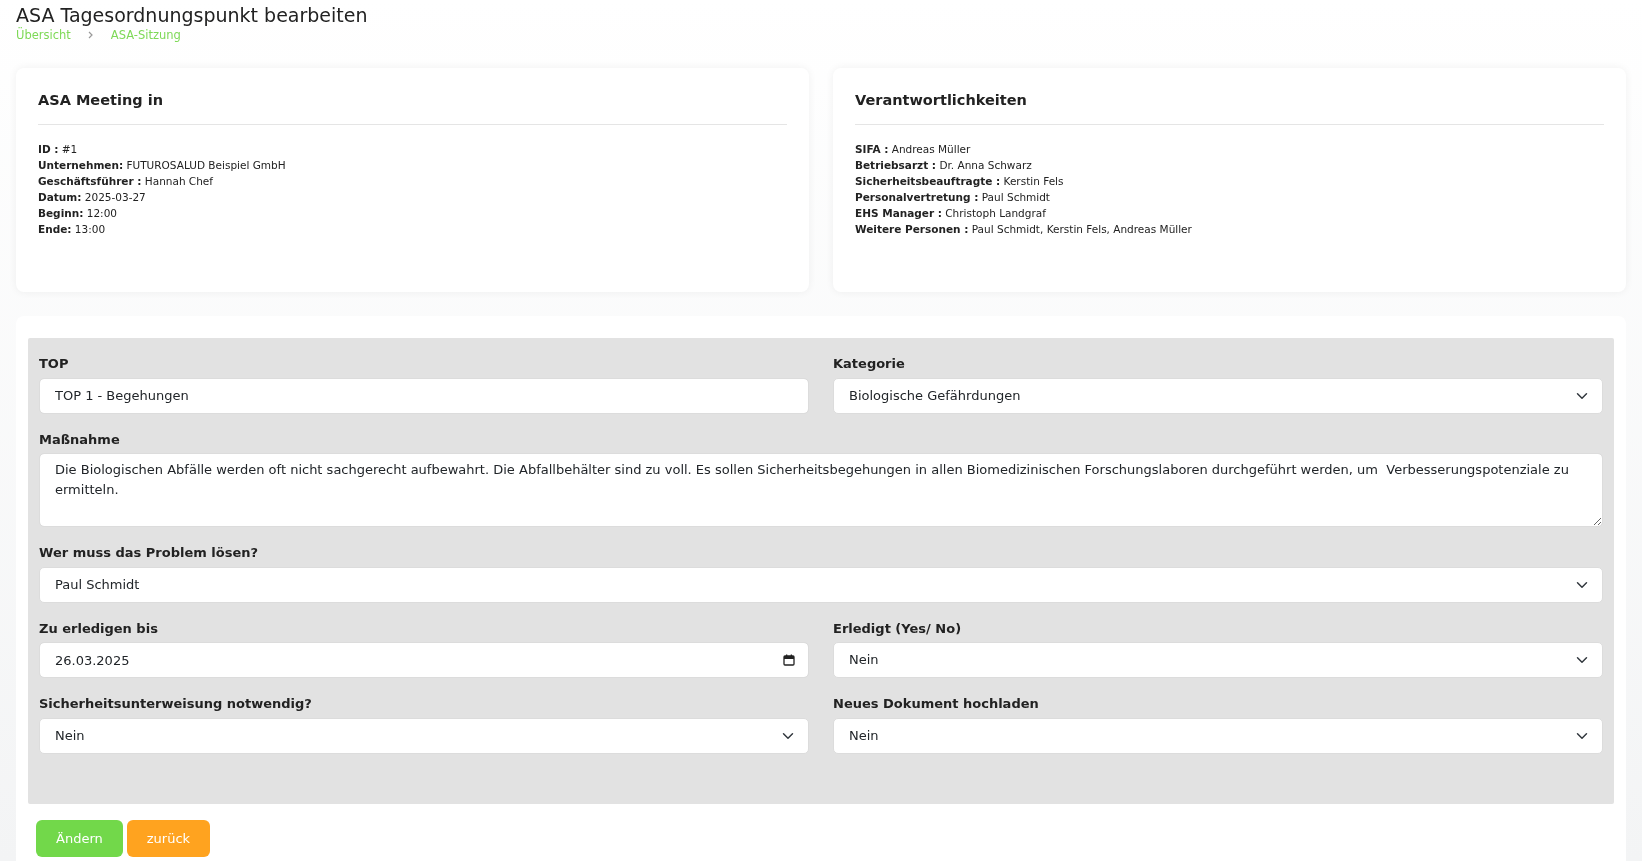 The image size is (1642, 861). I want to click on card-title: Verantwortlichkeiten, so click(1229, 107).